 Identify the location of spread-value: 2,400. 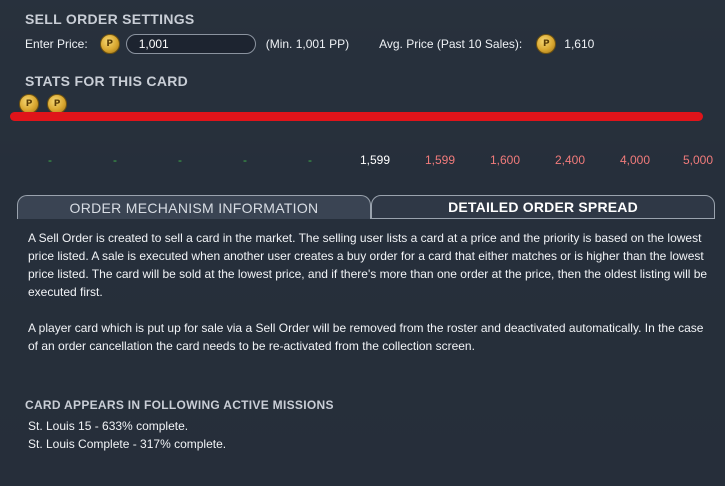
(569, 160).